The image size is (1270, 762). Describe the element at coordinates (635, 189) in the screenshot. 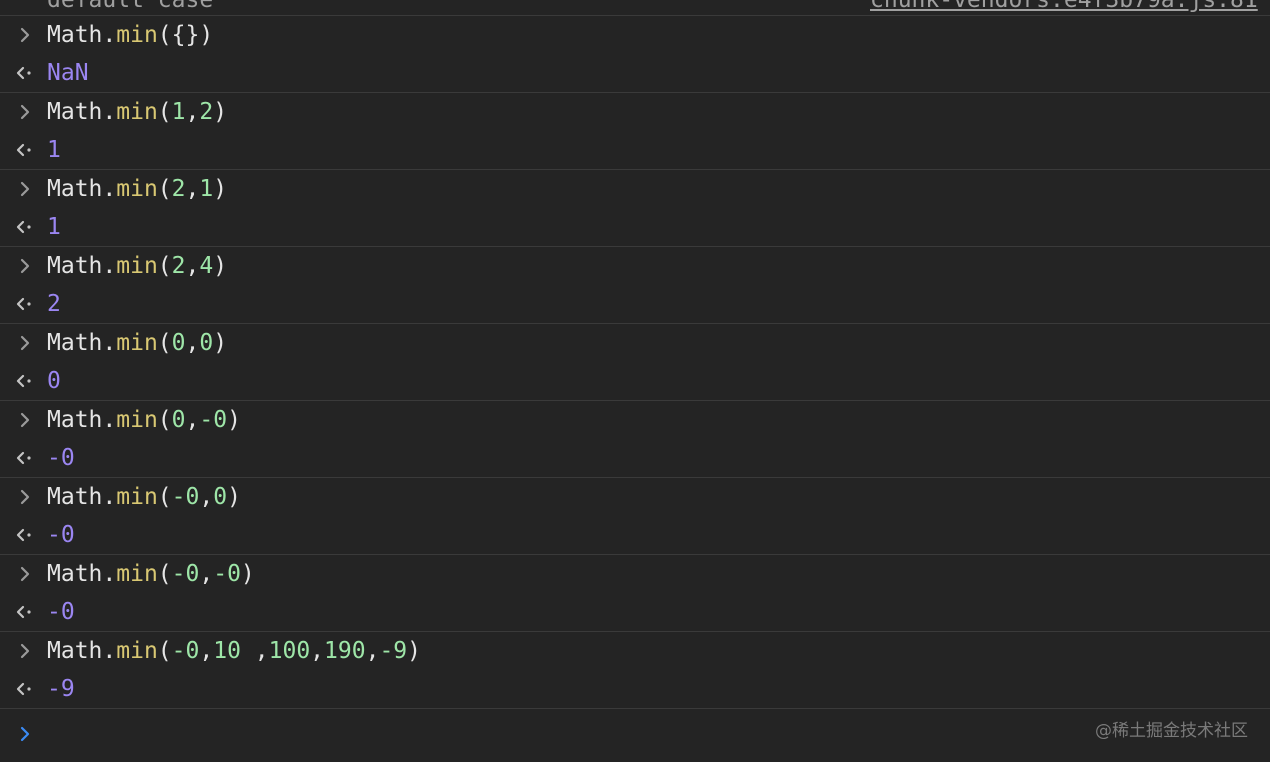

I see `input-line: Math.min(2,1)` at that location.